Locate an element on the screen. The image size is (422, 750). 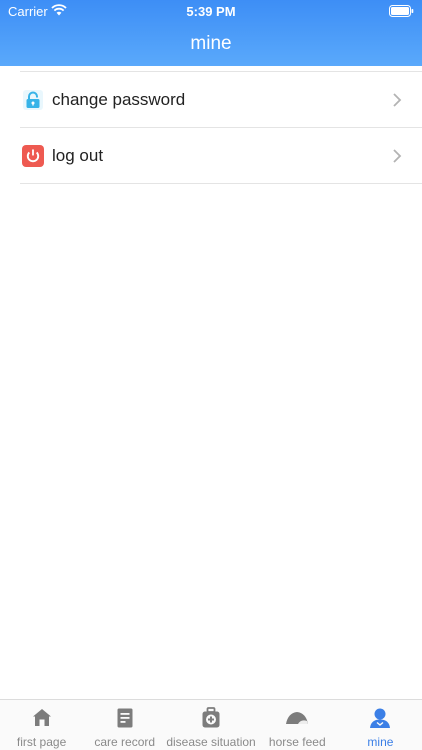
page-title: mine is located at coordinates (211, 43).